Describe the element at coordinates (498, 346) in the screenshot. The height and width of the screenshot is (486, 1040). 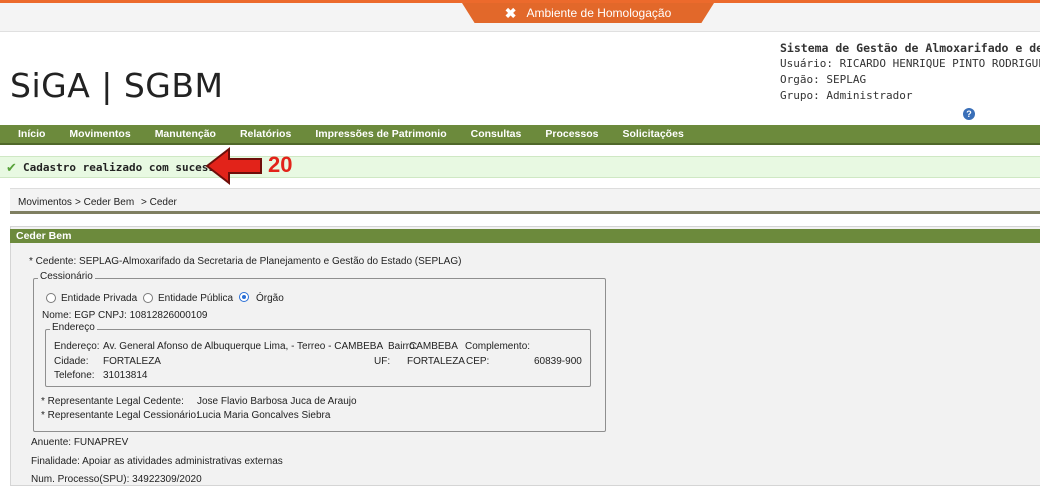
I see `complemento-label: Complemento:` at that location.